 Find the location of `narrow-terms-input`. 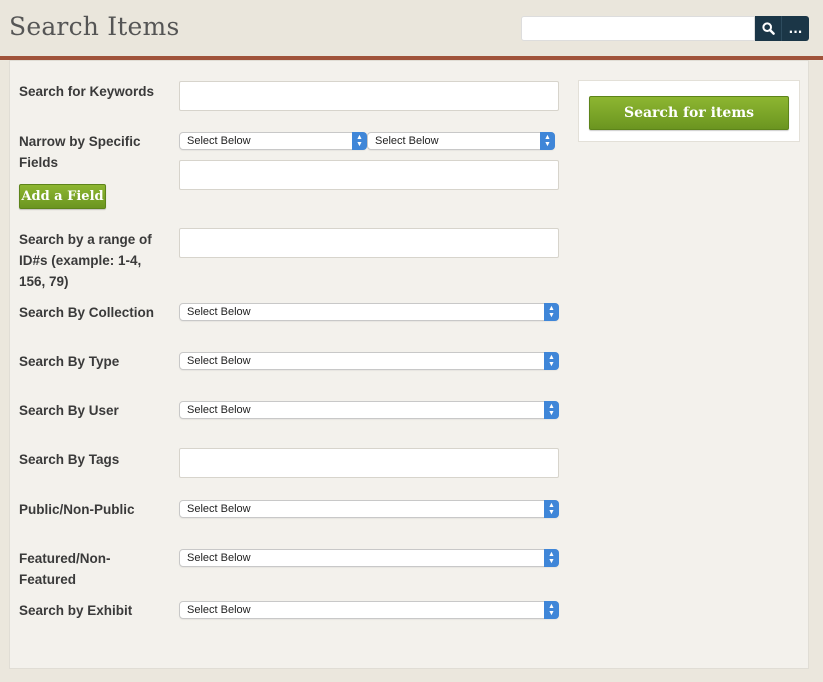

narrow-terms-input is located at coordinates (369, 175).